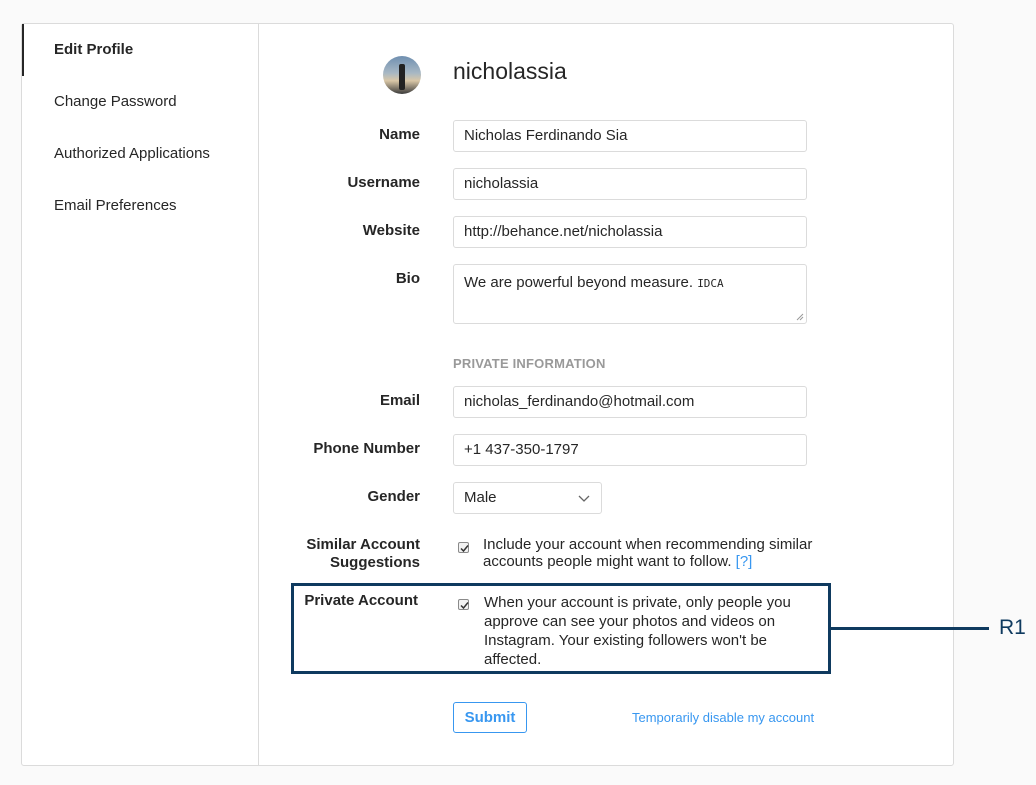 The height and width of the screenshot is (785, 1036). I want to click on bio-label: Bio, so click(407, 278).